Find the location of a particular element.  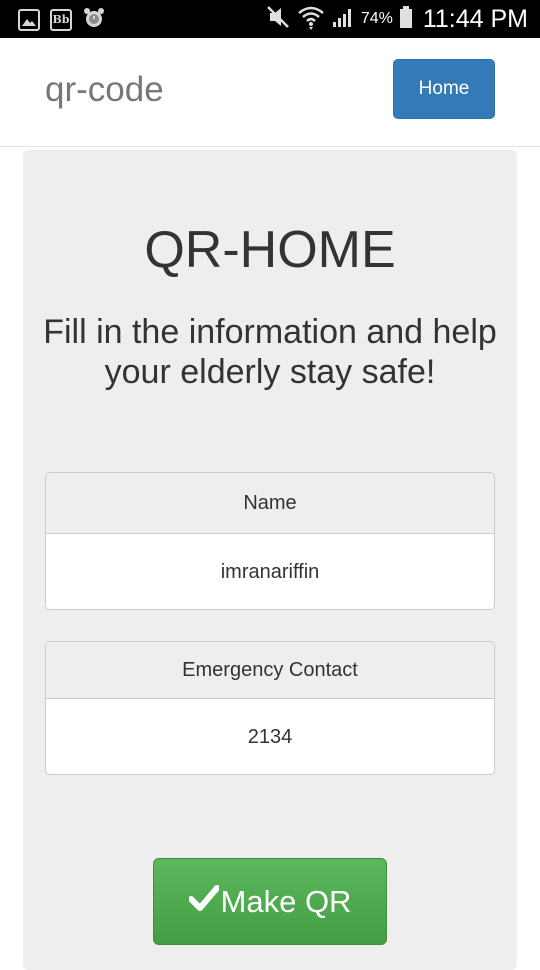

name-field: imranariffin is located at coordinates (270, 571).